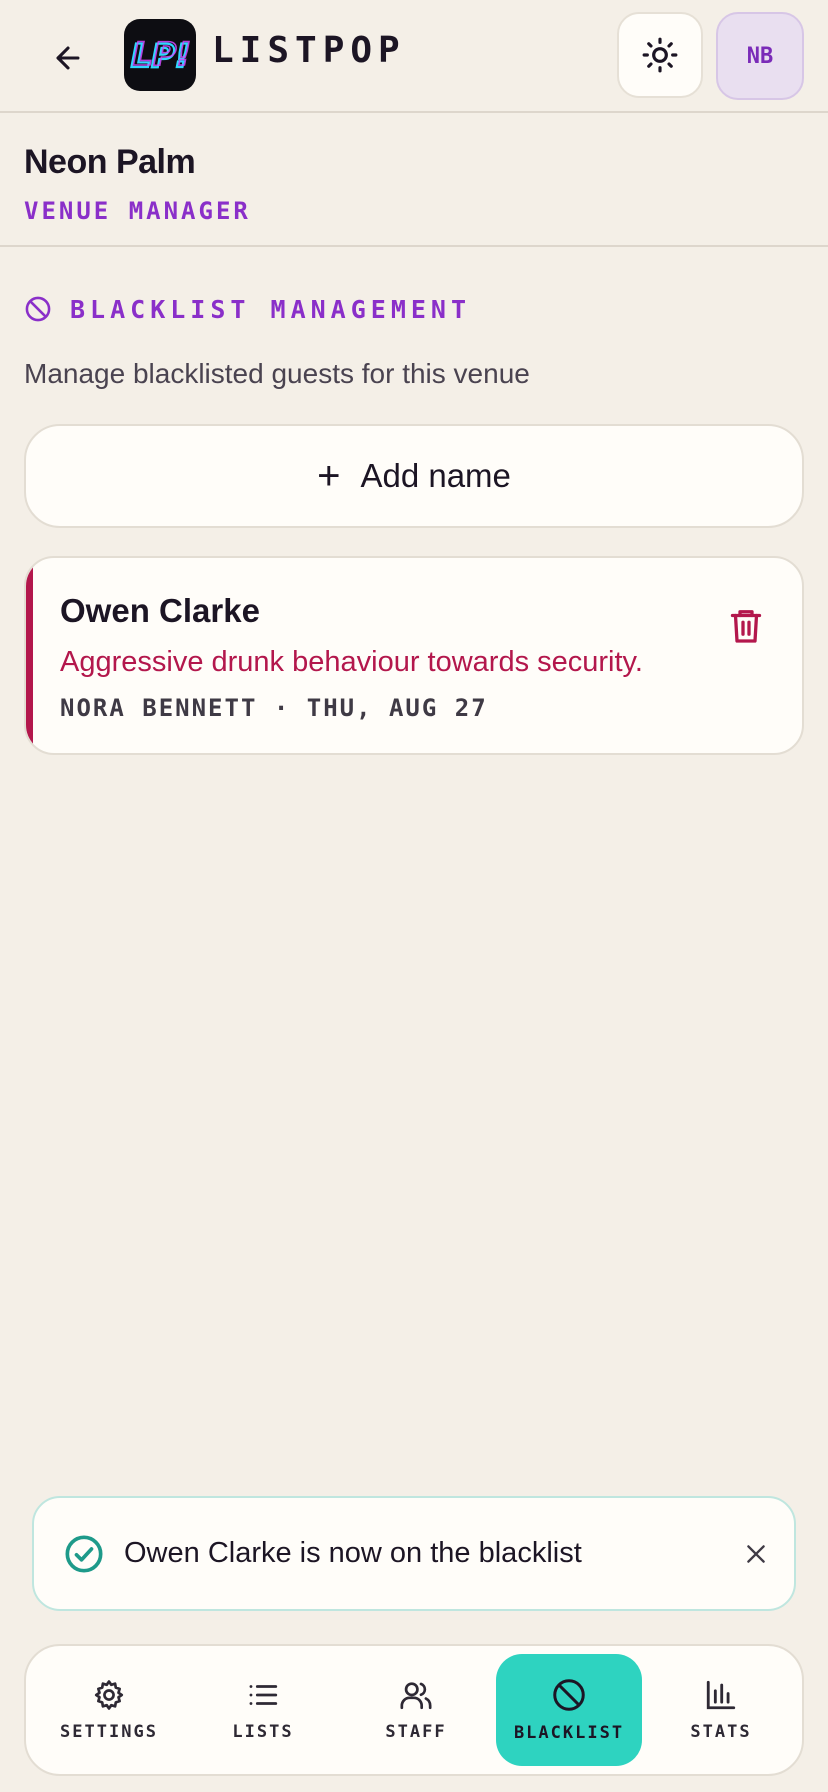 This screenshot has height=1792, width=828. Describe the element at coordinates (274, 708) in the screenshot. I see `entry-meta: NORA BENNETT · THU, AUG 27` at that location.